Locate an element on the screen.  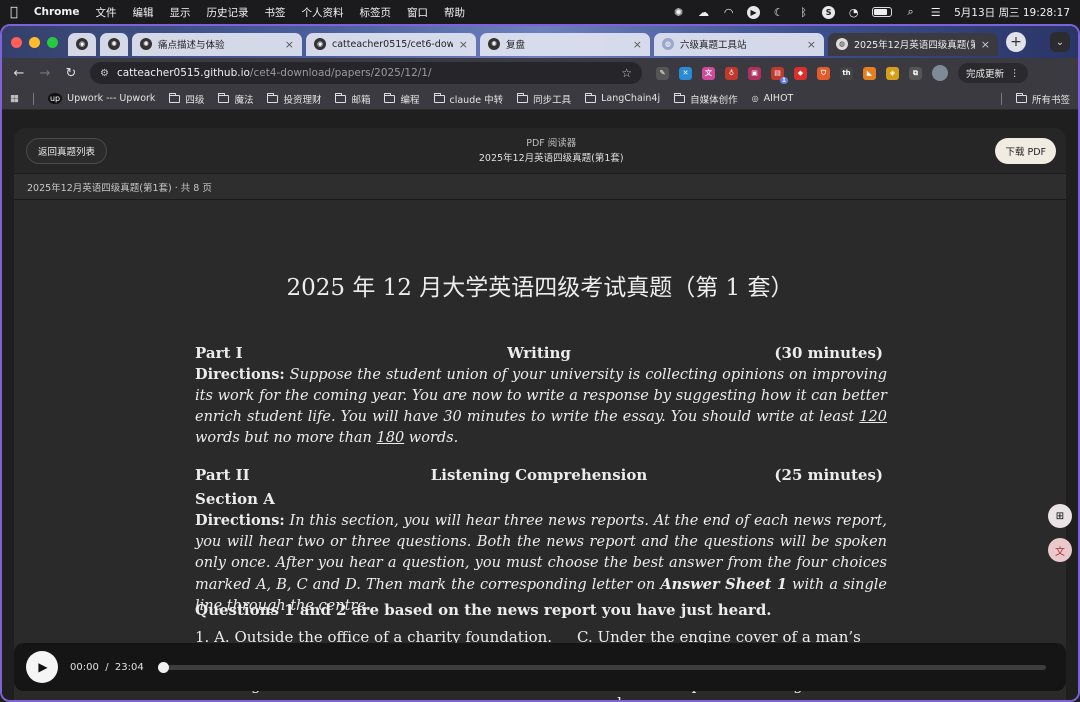
back-arrow-icon: ← is located at coordinates (19, 73).